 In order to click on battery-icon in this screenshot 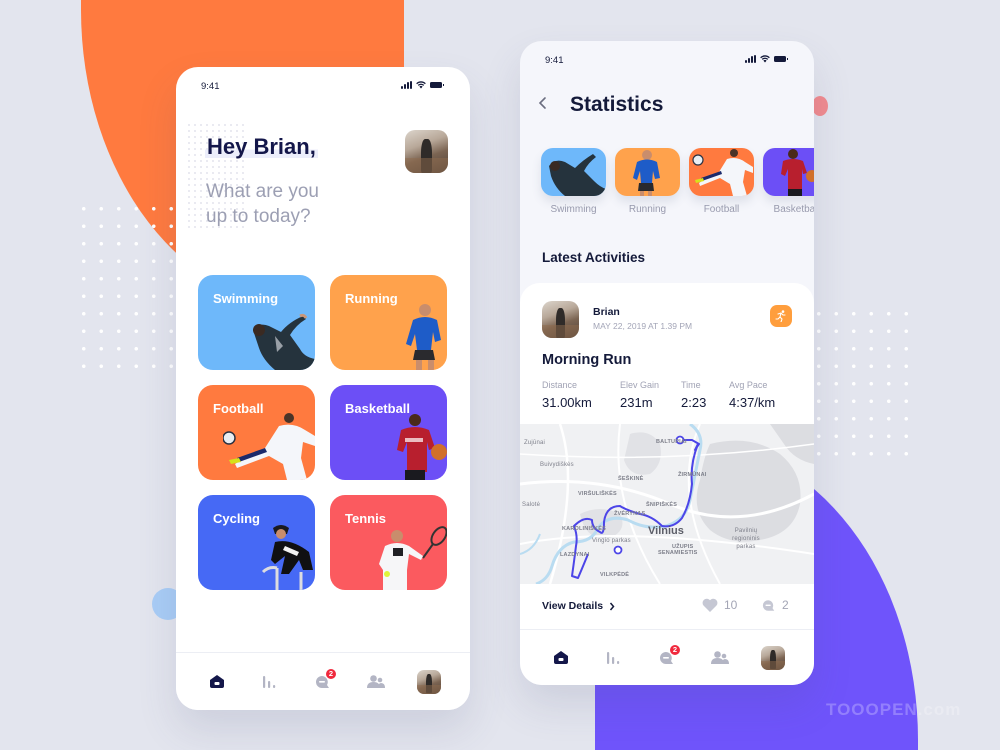, I will do `click(437, 85)`.